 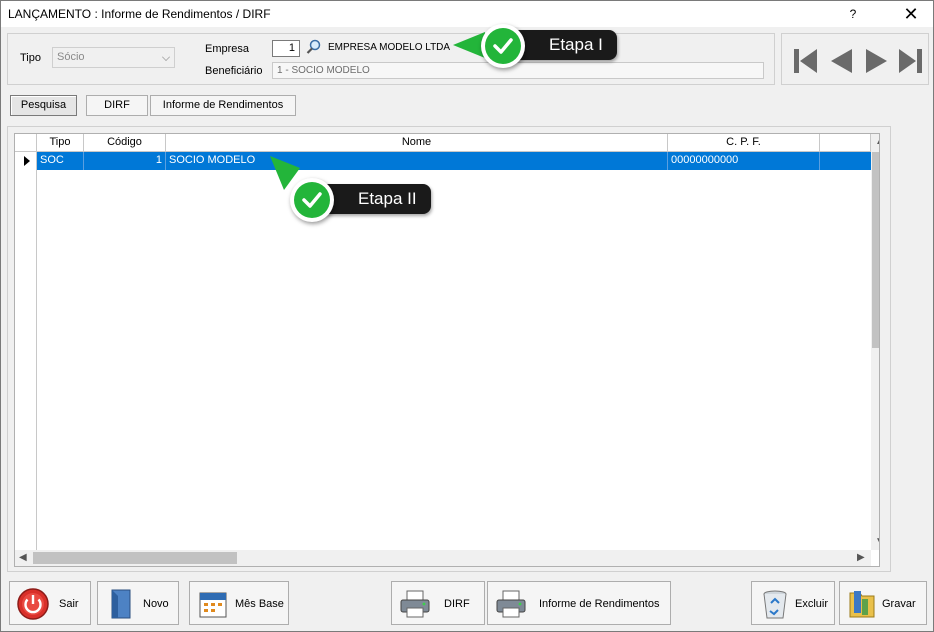 What do you see at coordinates (60, 143) in the screenshot?
I see `grid-header-tipo: Tipo` at bounding box center [60, 143].